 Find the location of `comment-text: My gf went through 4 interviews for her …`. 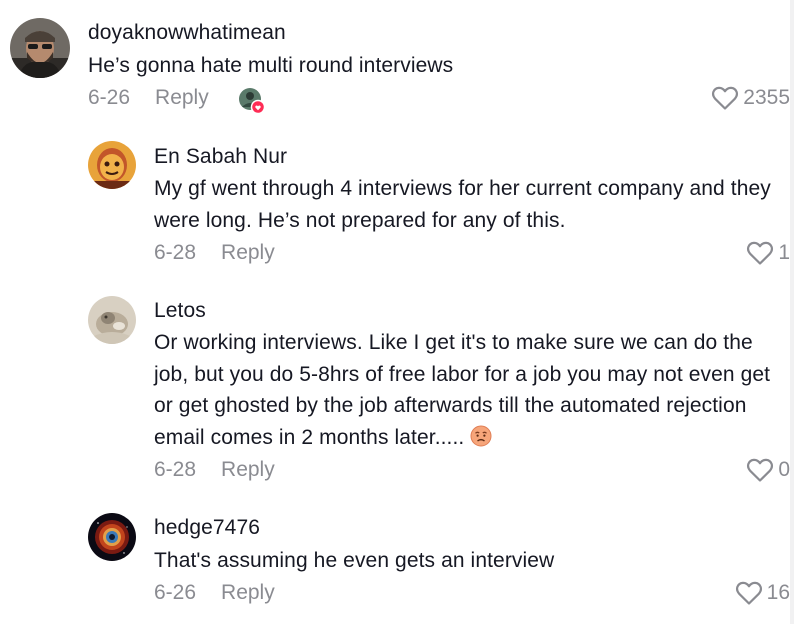

comment-text: My gf went through 4 interviews for her … is located at coordinates (462, 204).